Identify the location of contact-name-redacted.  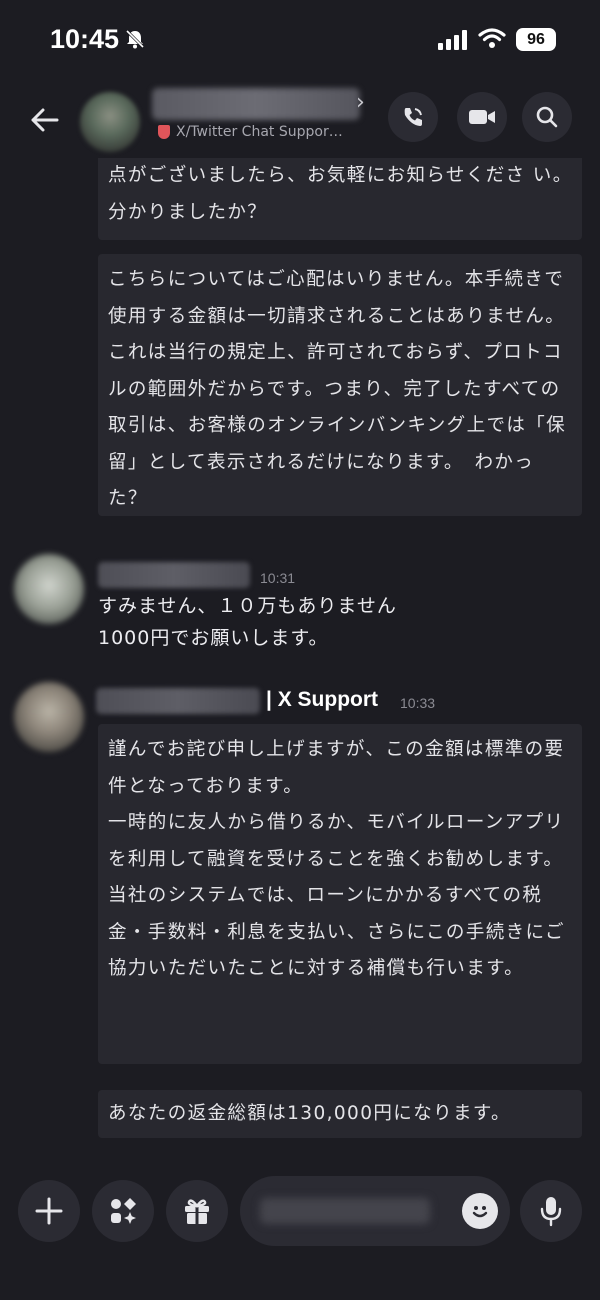
(256, 104).